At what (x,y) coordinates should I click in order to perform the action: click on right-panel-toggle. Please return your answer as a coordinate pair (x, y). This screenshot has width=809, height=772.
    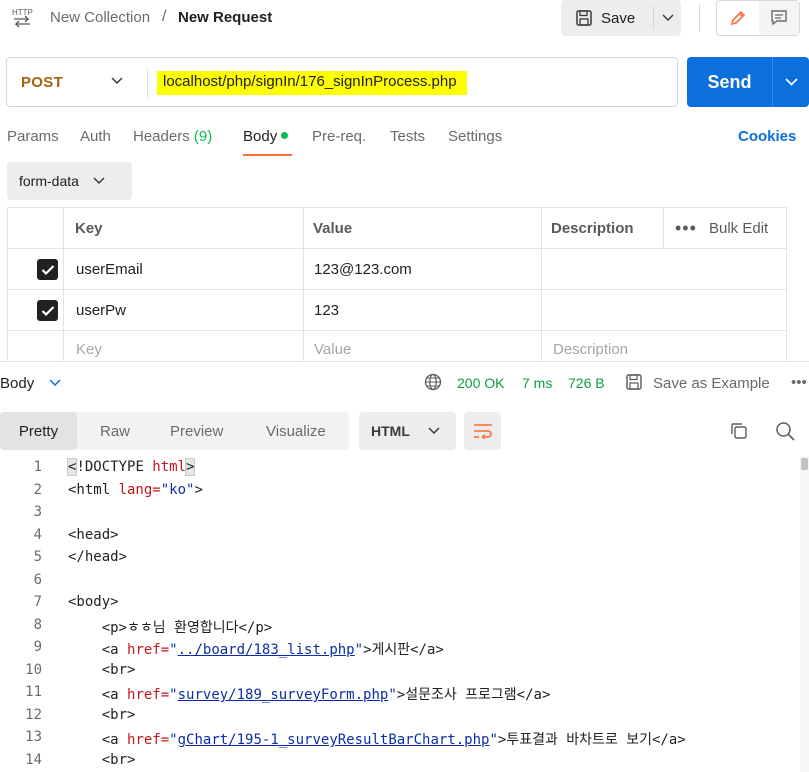
    Looking at the image, I should click on (758, 18).